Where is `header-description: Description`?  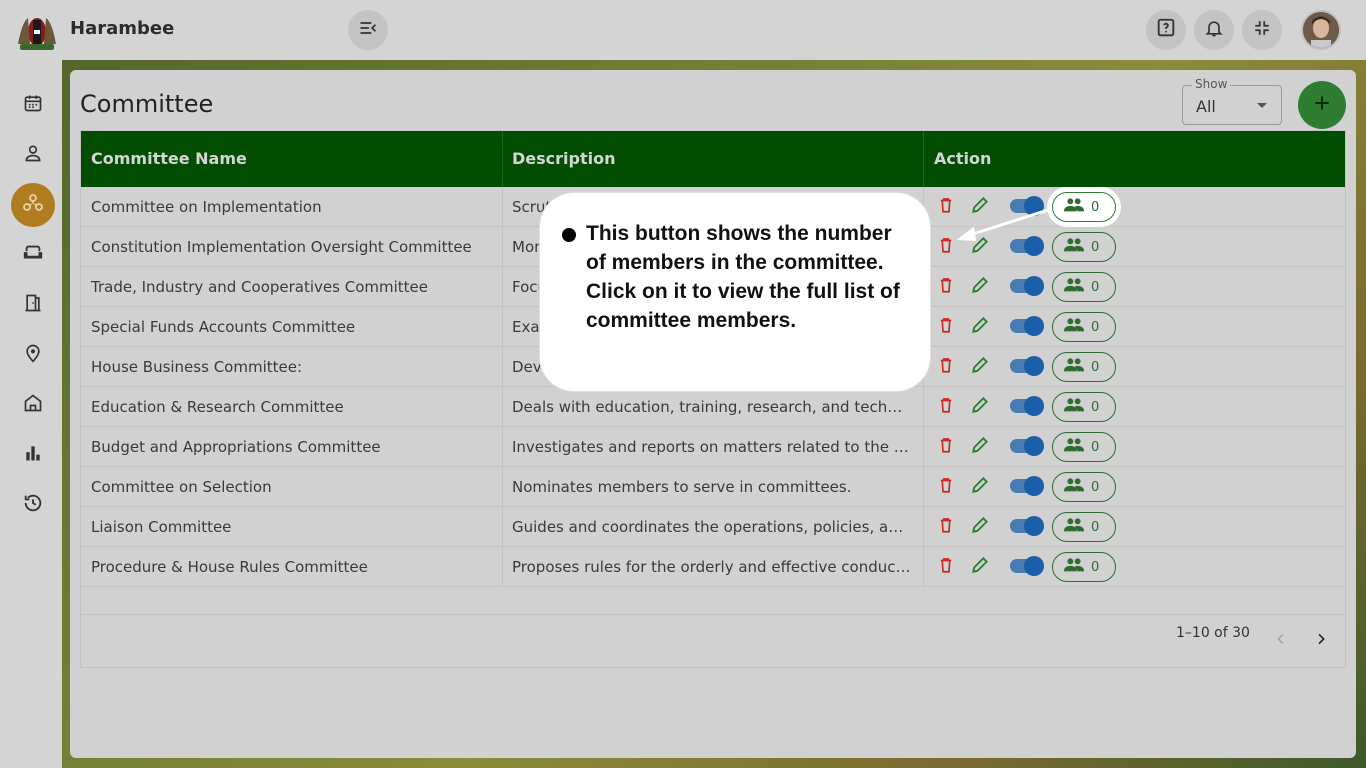 header-description: Description is located at coordinates (564, 158).